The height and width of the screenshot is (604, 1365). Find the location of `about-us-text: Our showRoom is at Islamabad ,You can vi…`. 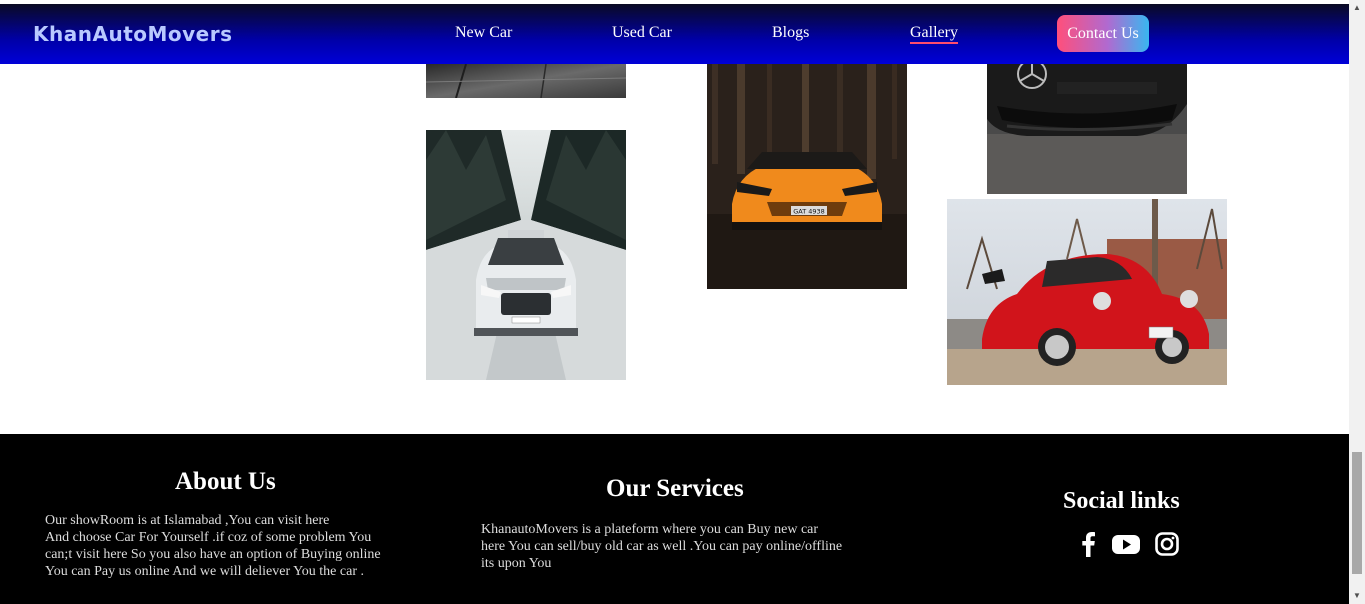

about-us-text: Our showRoom is at Islamabad ,You can vi… is located at coordinates (235, 546).